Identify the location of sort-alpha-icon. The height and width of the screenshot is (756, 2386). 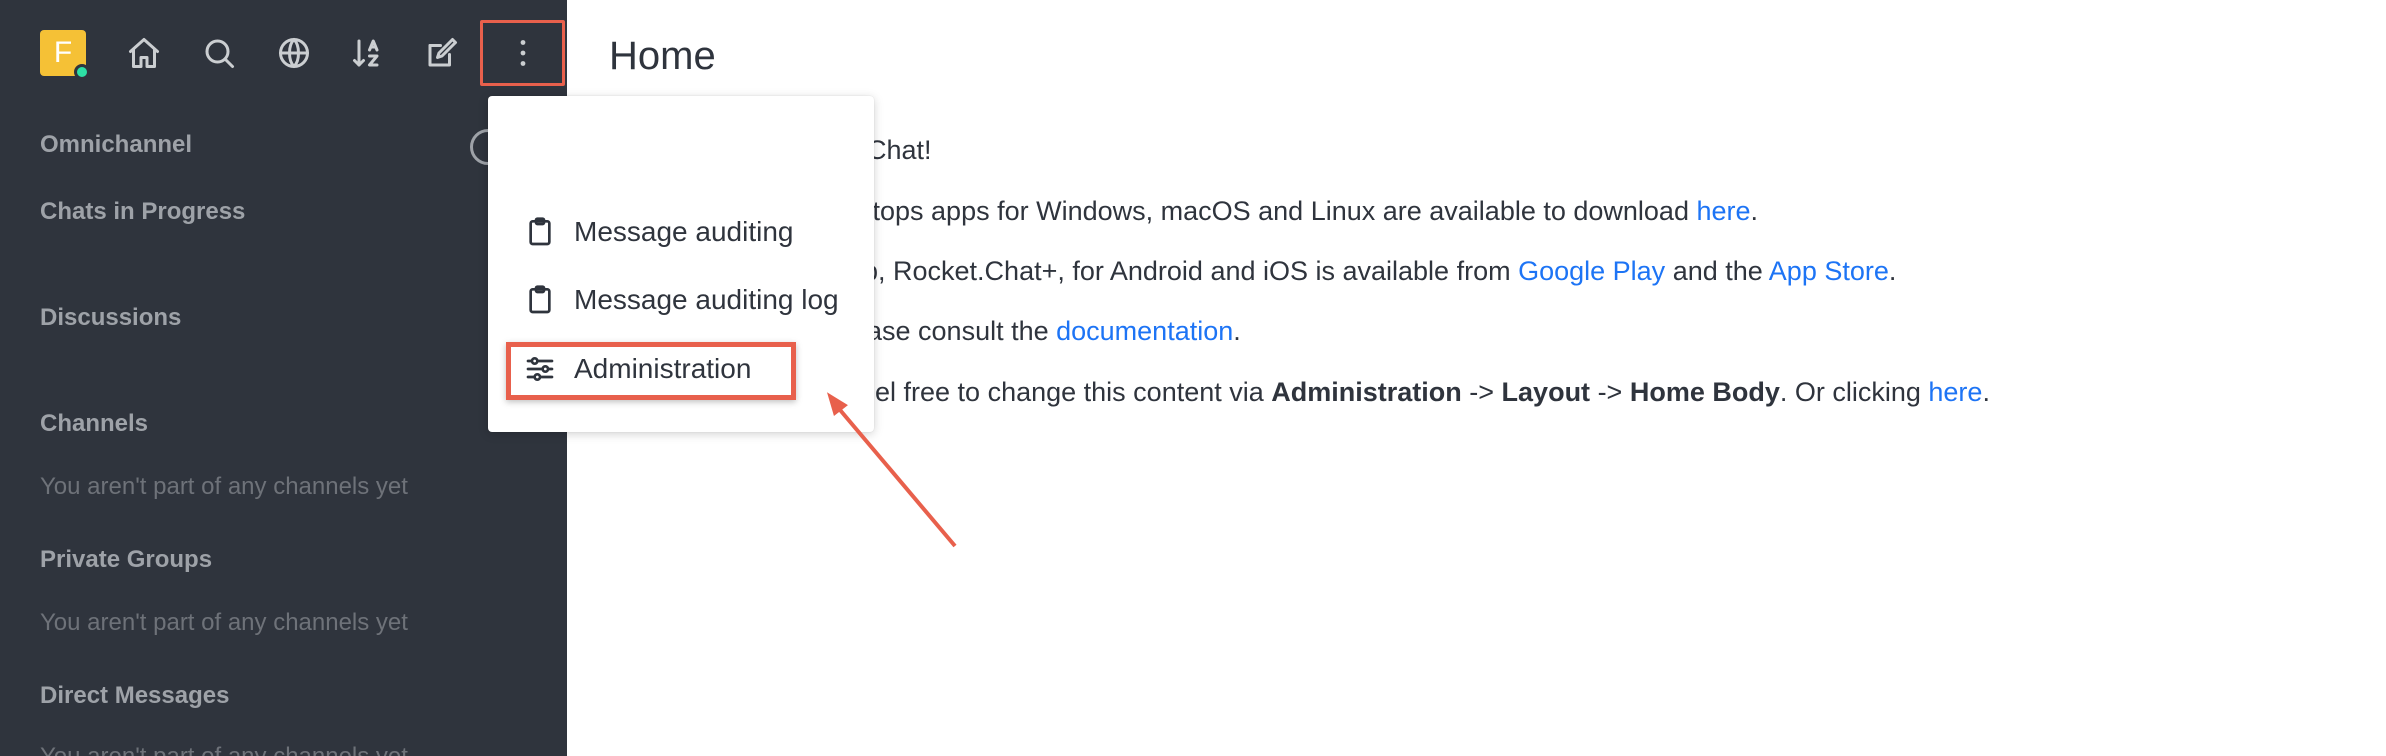
(366, 53).